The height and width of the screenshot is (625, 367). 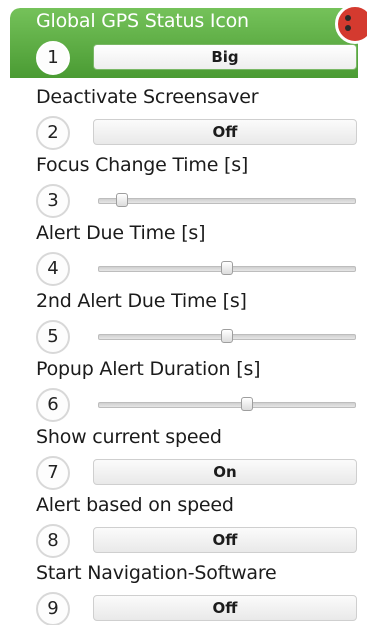 I want to click on alert-due-time-slider, so click(x=227, y=268).